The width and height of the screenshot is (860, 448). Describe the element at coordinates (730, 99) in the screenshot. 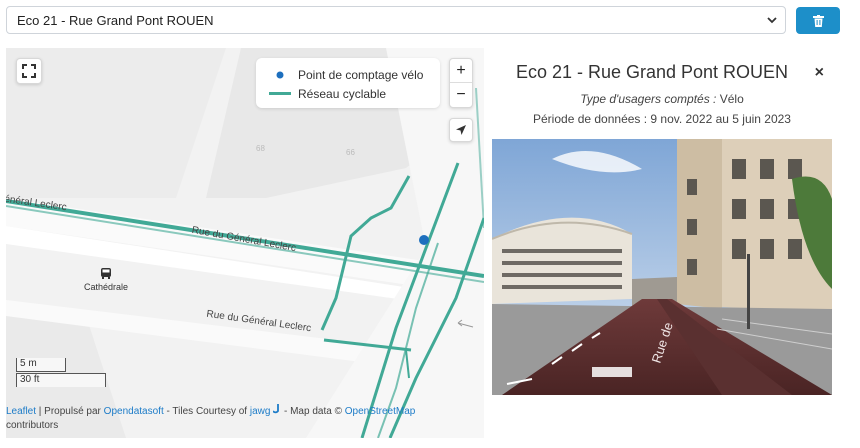

I see `user-type-value: Vélo` at that location.